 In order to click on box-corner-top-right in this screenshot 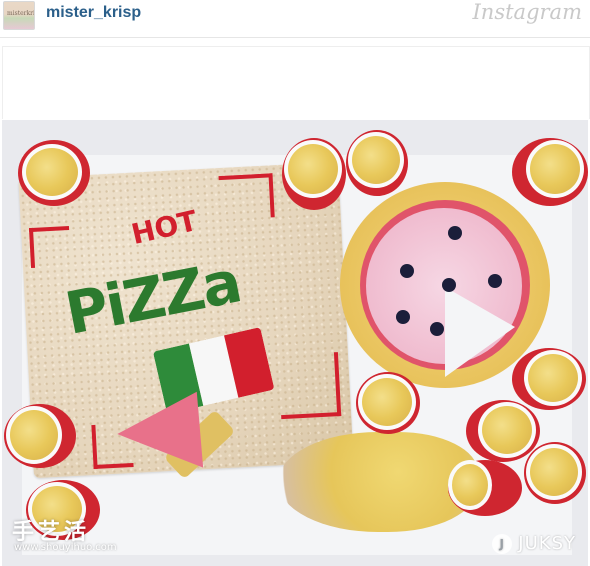, I will do `click(246, 197)`.